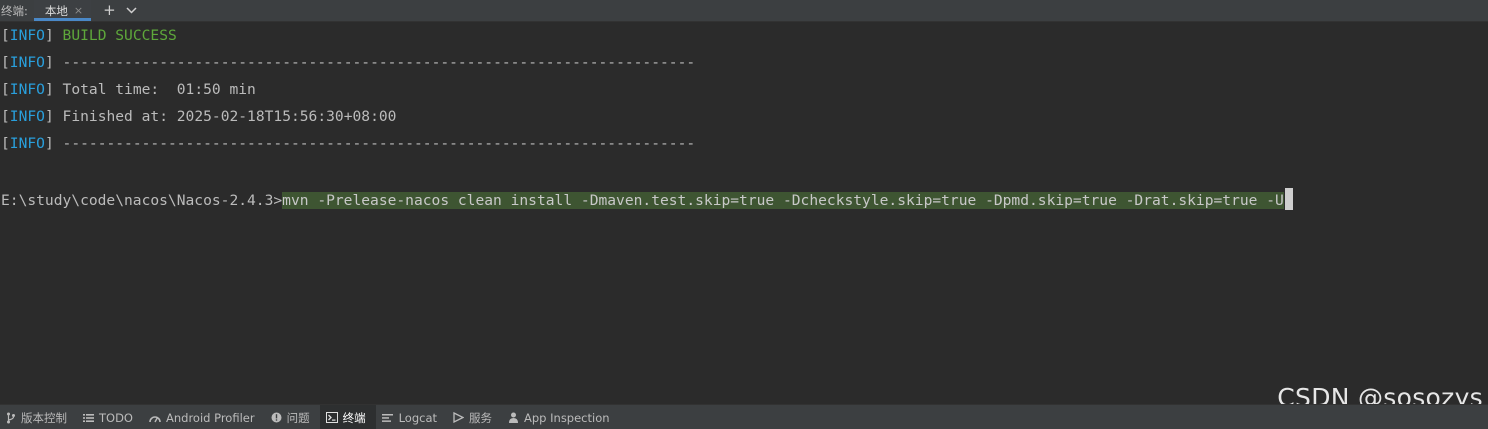 The height and width of the screenshot is (429, 1488). Describe the element at coordinates (387, 418) in the screenshot. I see `logcat-icon` at that location.